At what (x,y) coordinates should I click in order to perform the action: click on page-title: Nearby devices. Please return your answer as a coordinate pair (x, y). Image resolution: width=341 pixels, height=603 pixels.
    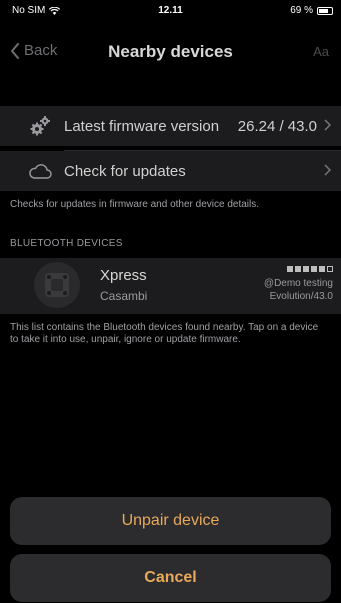
    Looking at the image, I should click on (170, 51).